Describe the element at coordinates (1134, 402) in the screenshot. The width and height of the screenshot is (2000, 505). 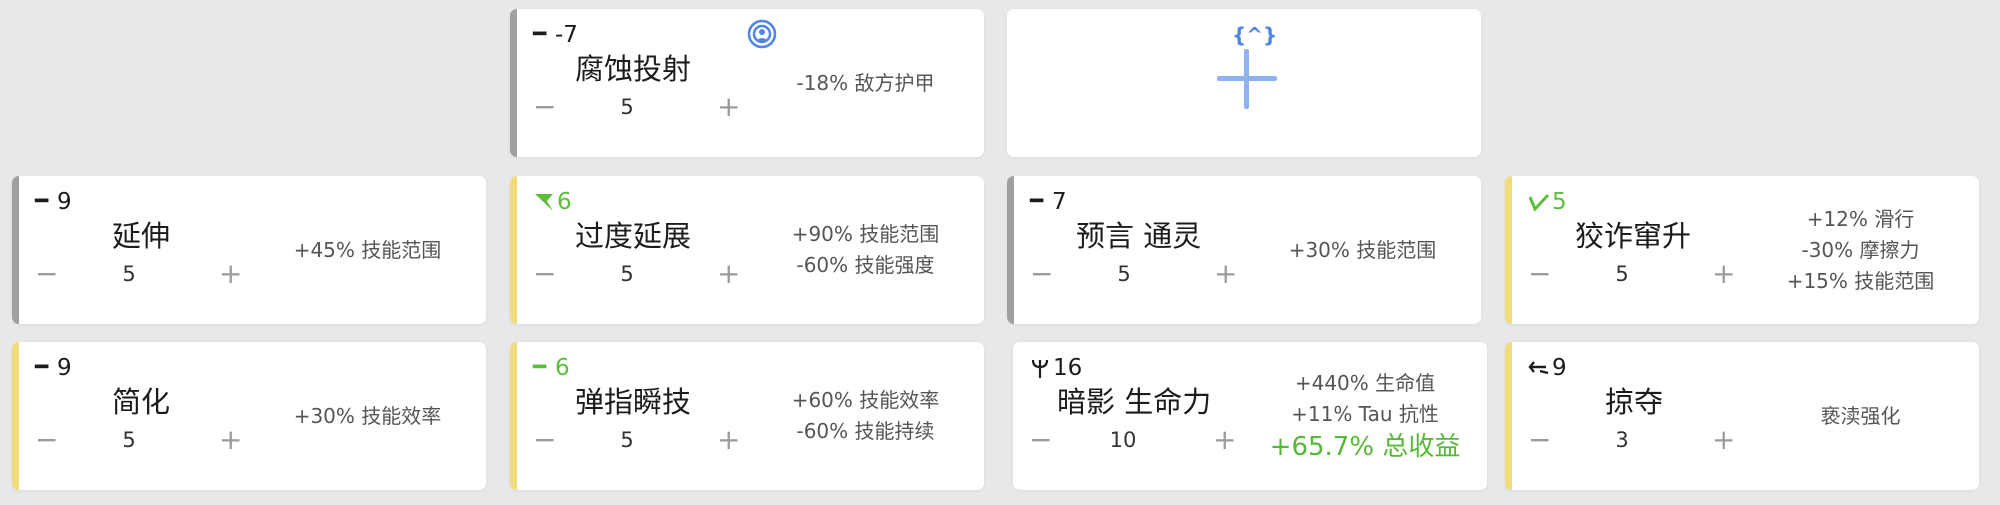
I see `mod-name: 暗影 生命力` at that location.